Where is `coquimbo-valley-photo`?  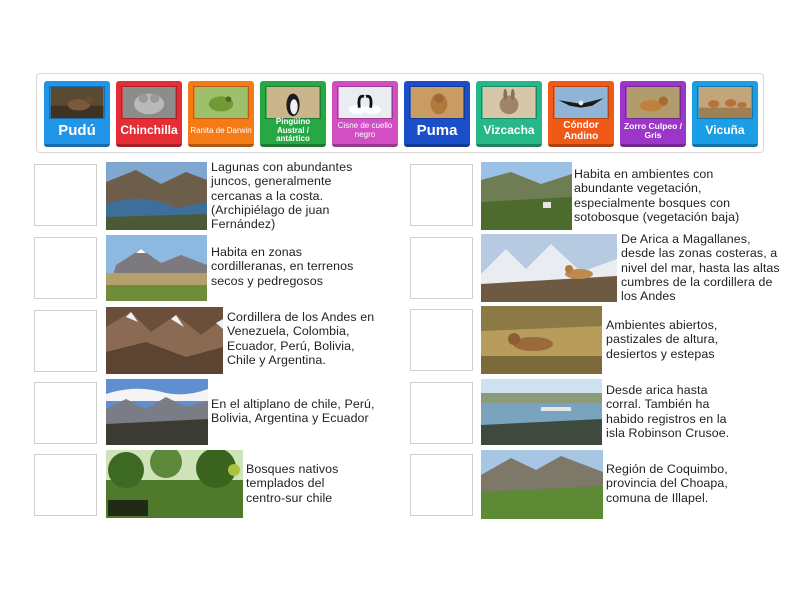
coquimbo-valley-photo is located at coordinates (542, 484).